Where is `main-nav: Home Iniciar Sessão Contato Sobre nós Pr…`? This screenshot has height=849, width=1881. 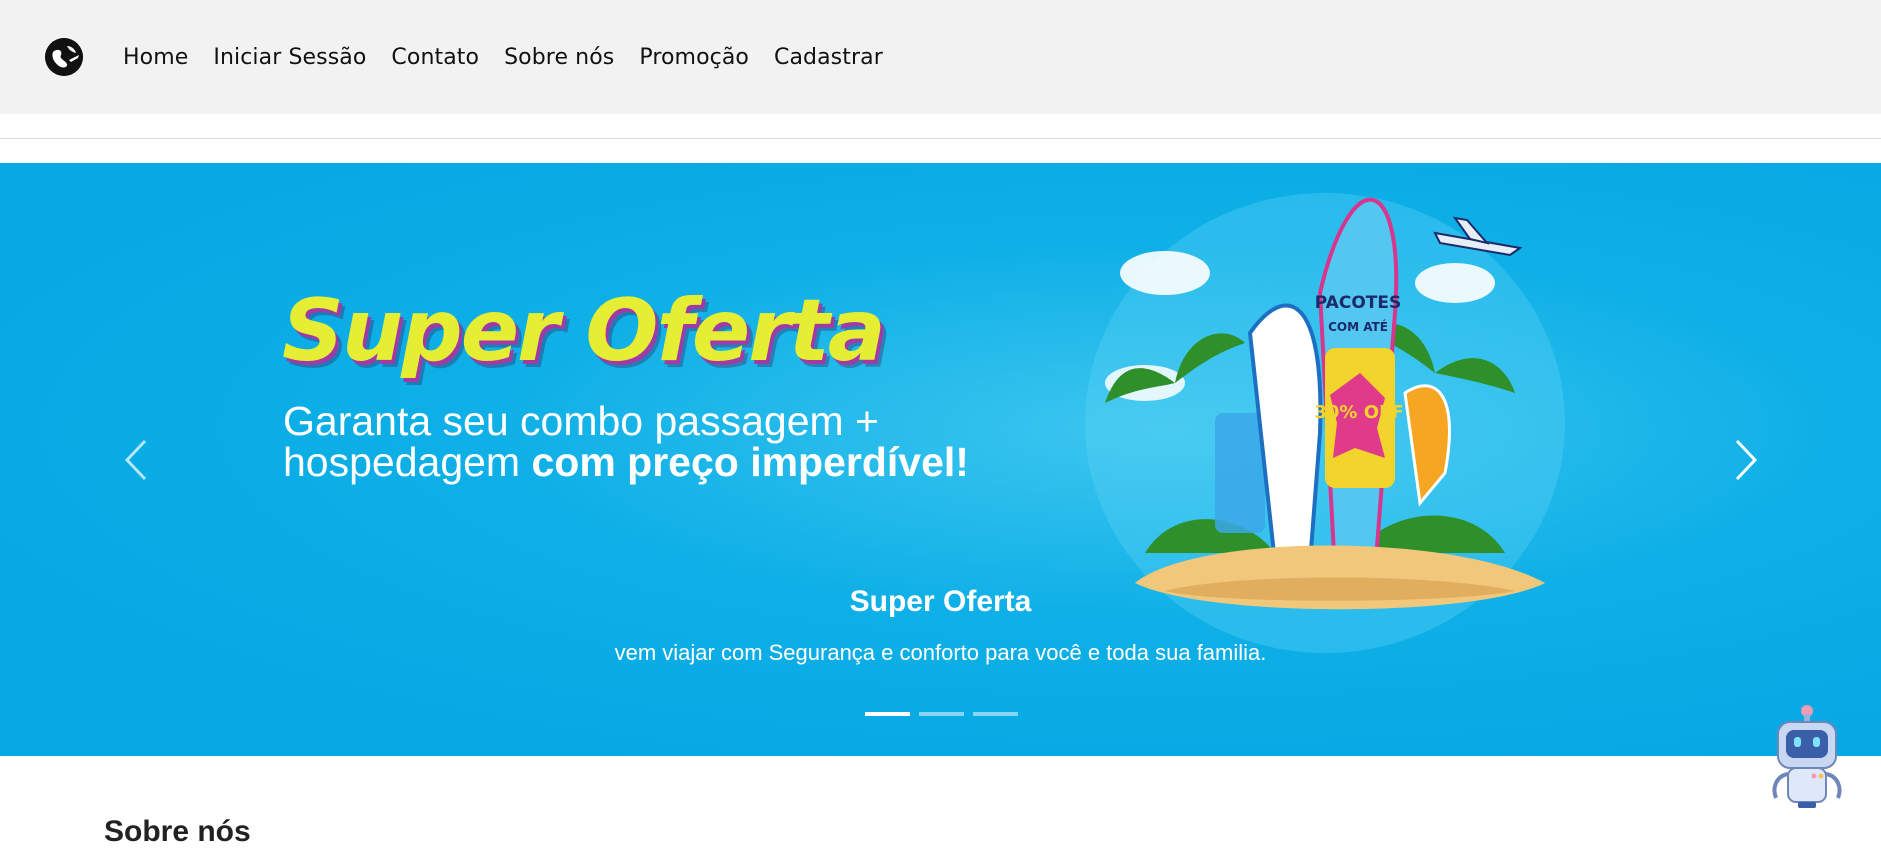 main-nav: Home Iniciar Sessão Contato Sobre nós Pr… is located at coordinates (503, 57).